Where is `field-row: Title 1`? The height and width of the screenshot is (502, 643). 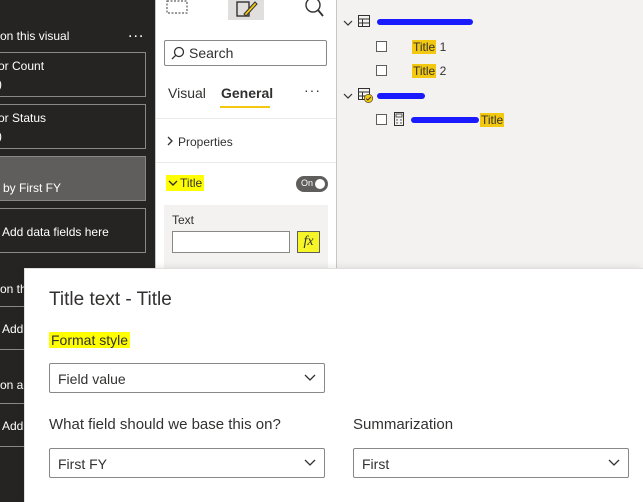 field-row: Title 1 is located at coordinates (429, 47).